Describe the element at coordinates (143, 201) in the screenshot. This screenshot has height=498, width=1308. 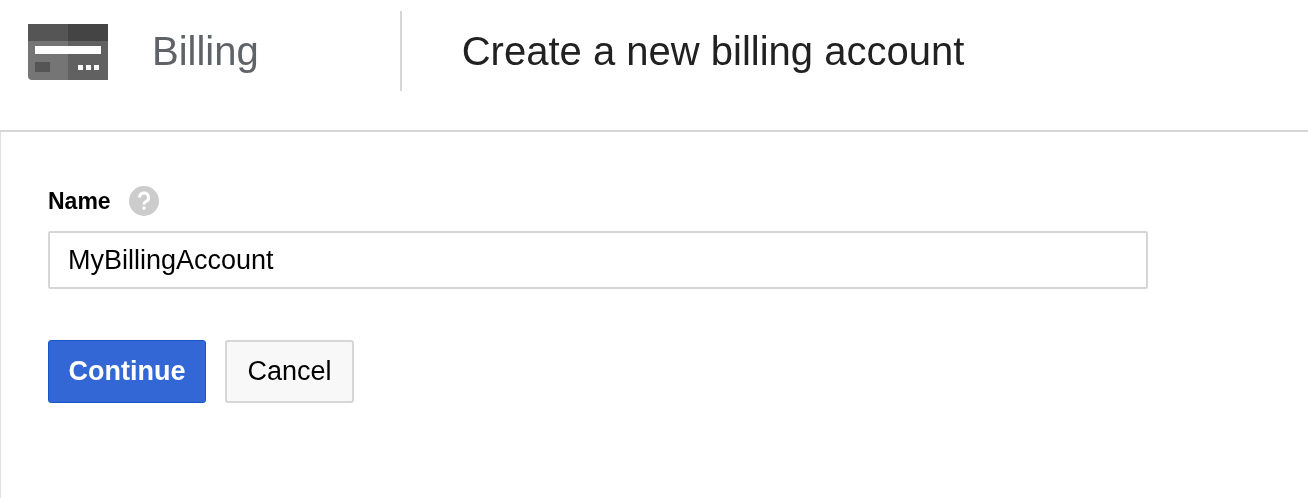
I see `help-icon` at that location.